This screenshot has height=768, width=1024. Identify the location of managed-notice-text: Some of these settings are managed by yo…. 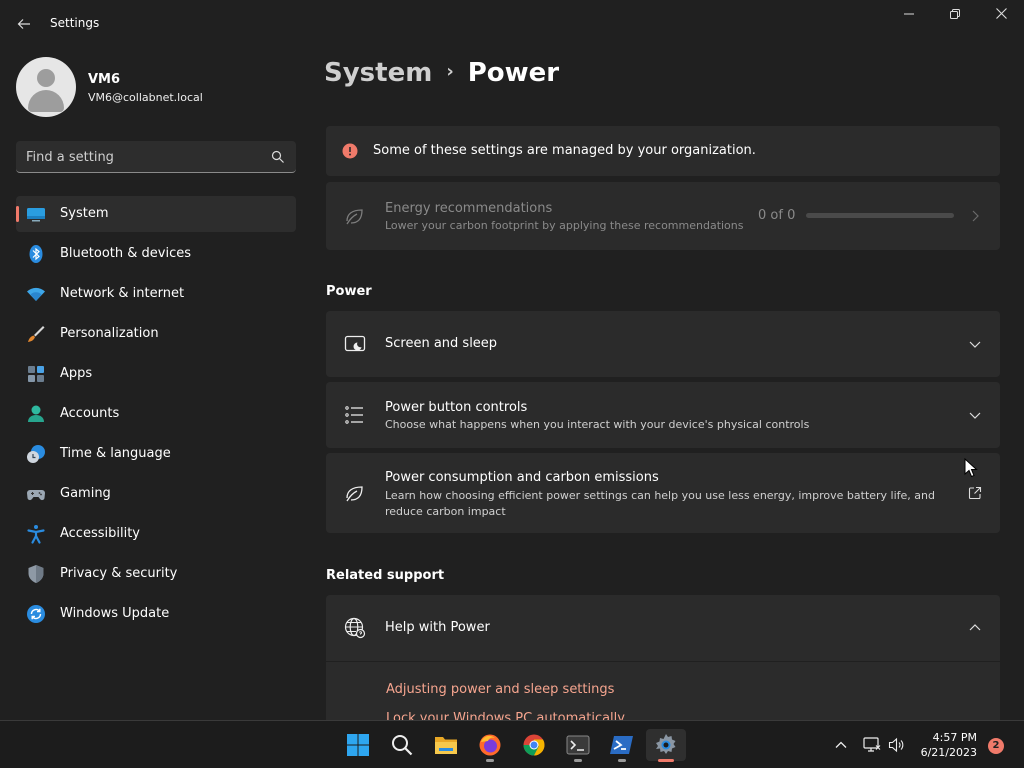
(564, 150).